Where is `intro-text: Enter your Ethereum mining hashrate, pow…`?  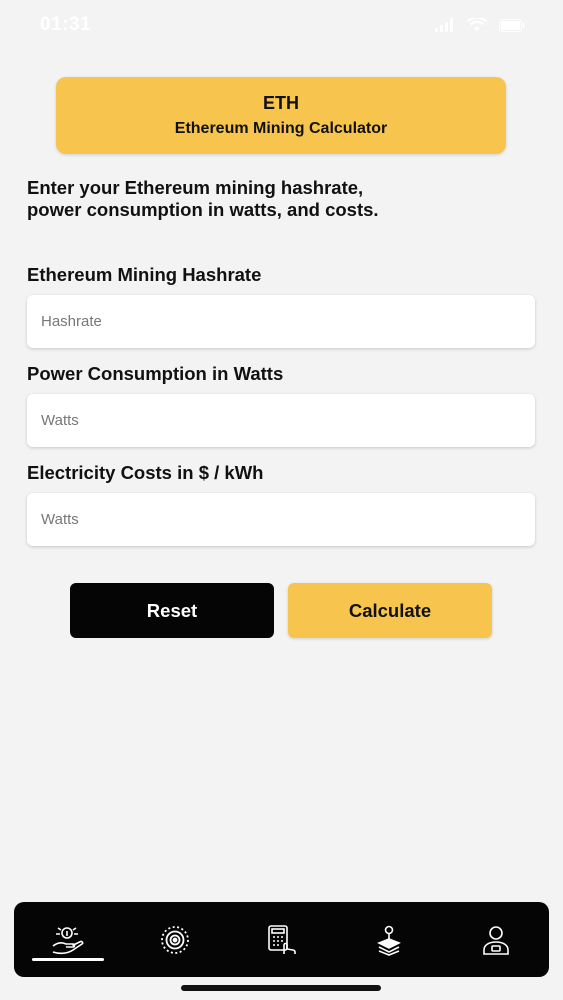 intro-text: Enter your Ethereum mining hashrate, pow… is located at coordinates (203, 198).